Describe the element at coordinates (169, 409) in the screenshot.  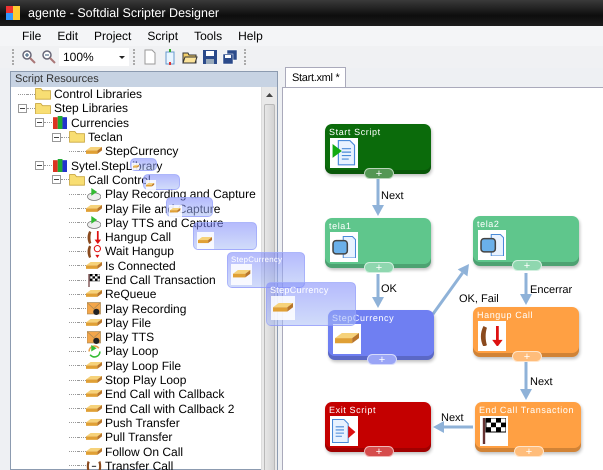
I see `tree-item: End Call with Callback 2` at that location.